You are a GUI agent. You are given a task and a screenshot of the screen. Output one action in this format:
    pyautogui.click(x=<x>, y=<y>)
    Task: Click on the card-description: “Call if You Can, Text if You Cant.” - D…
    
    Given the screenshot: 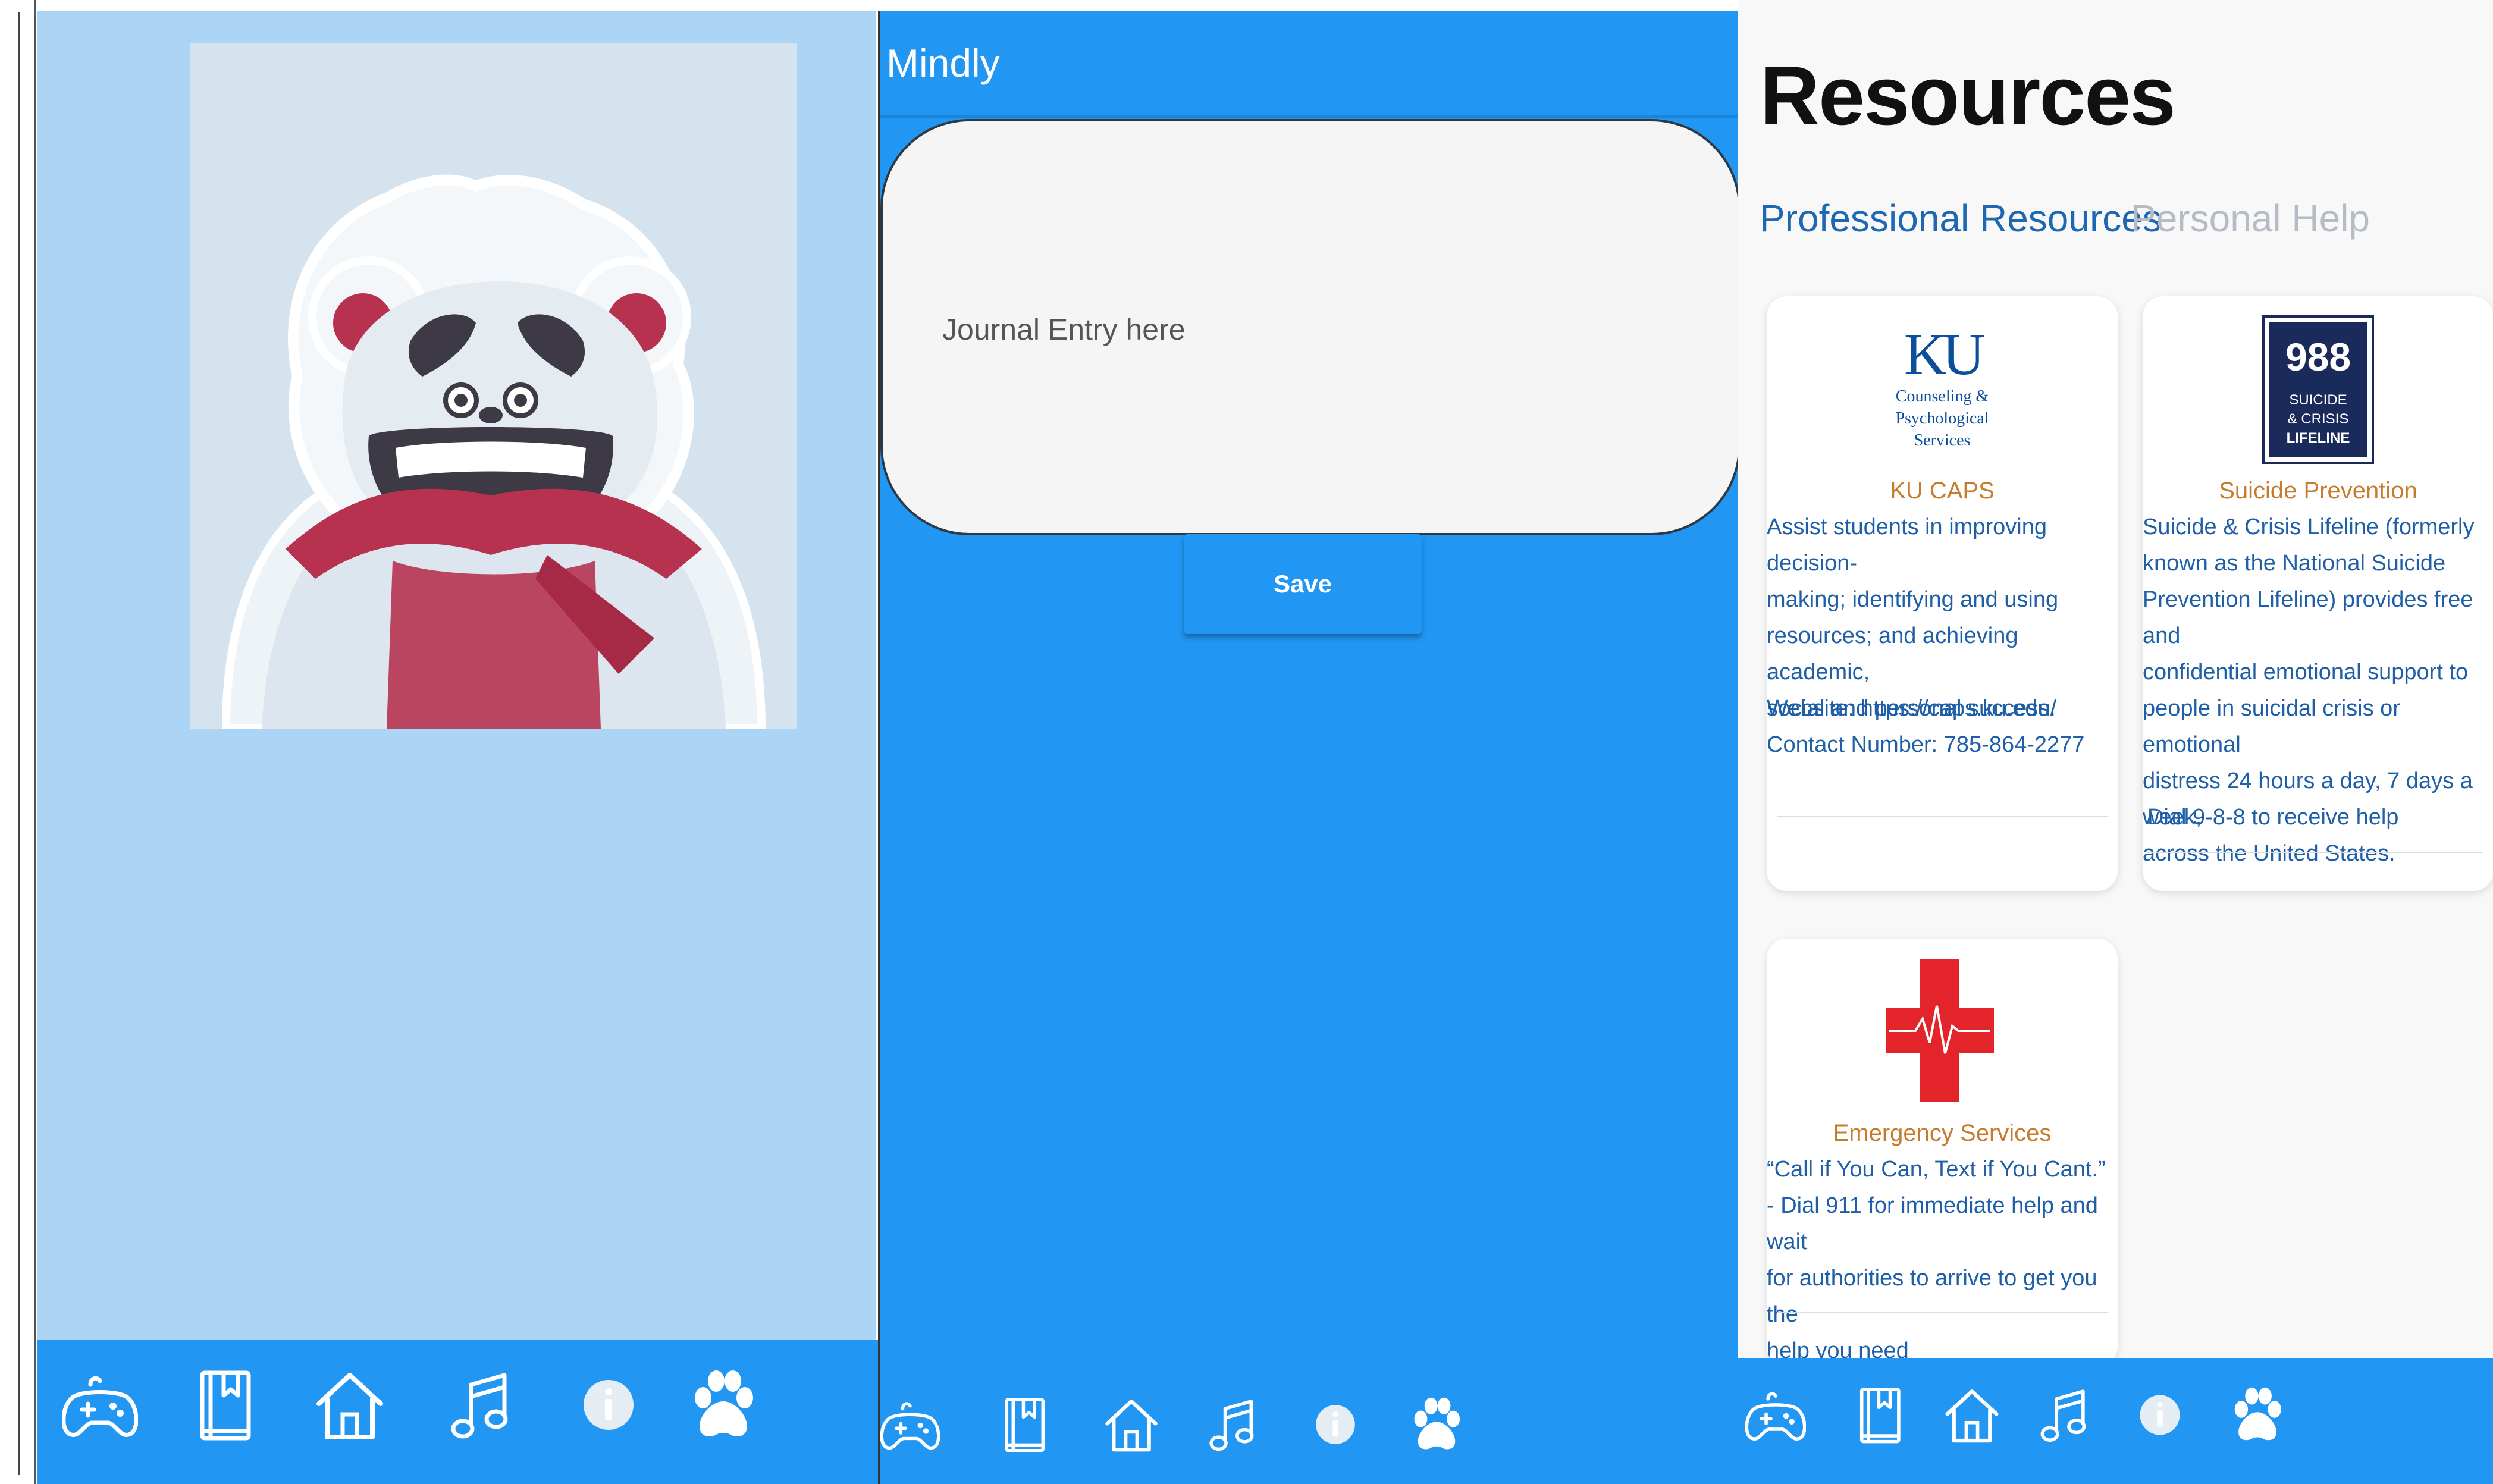 What is the action you would take?
    pyautogui.click(x=1936, y=1260)
    